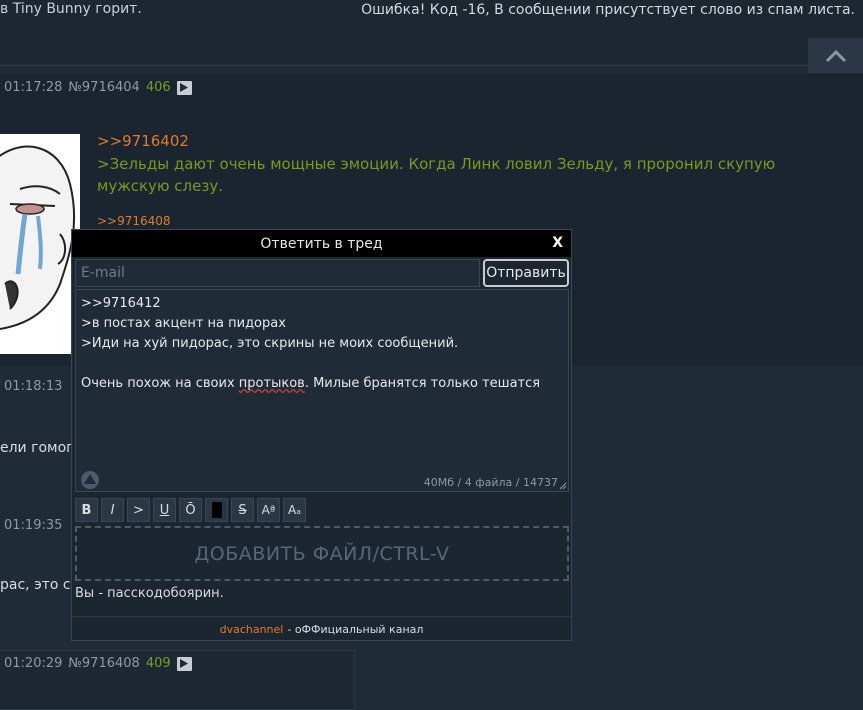  I want to click on spoiler-button, so click(216, 510).